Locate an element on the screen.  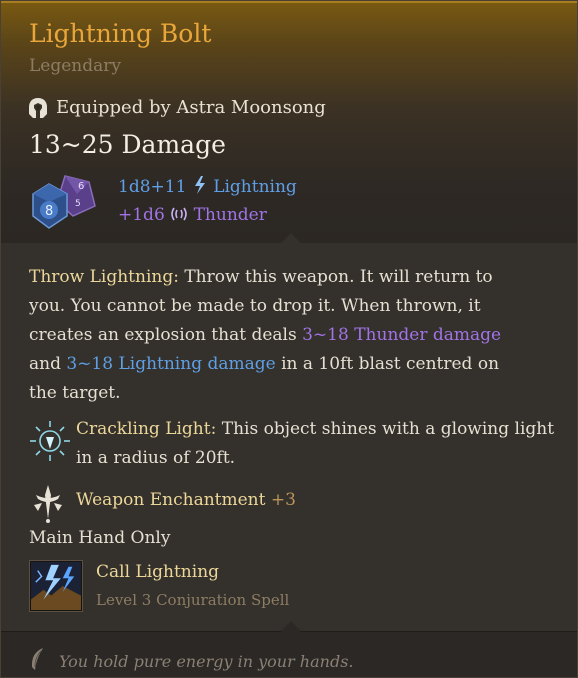
thunder-damage-text: 3~18 Thunder damage is located at coordinates (402, 335).